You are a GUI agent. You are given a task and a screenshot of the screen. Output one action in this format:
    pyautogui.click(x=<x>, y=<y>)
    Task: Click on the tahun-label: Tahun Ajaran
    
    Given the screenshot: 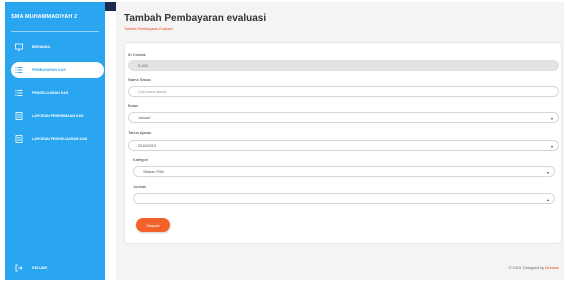 What is the action you would take?
    pyautogui.click(x=140, y=132)
    